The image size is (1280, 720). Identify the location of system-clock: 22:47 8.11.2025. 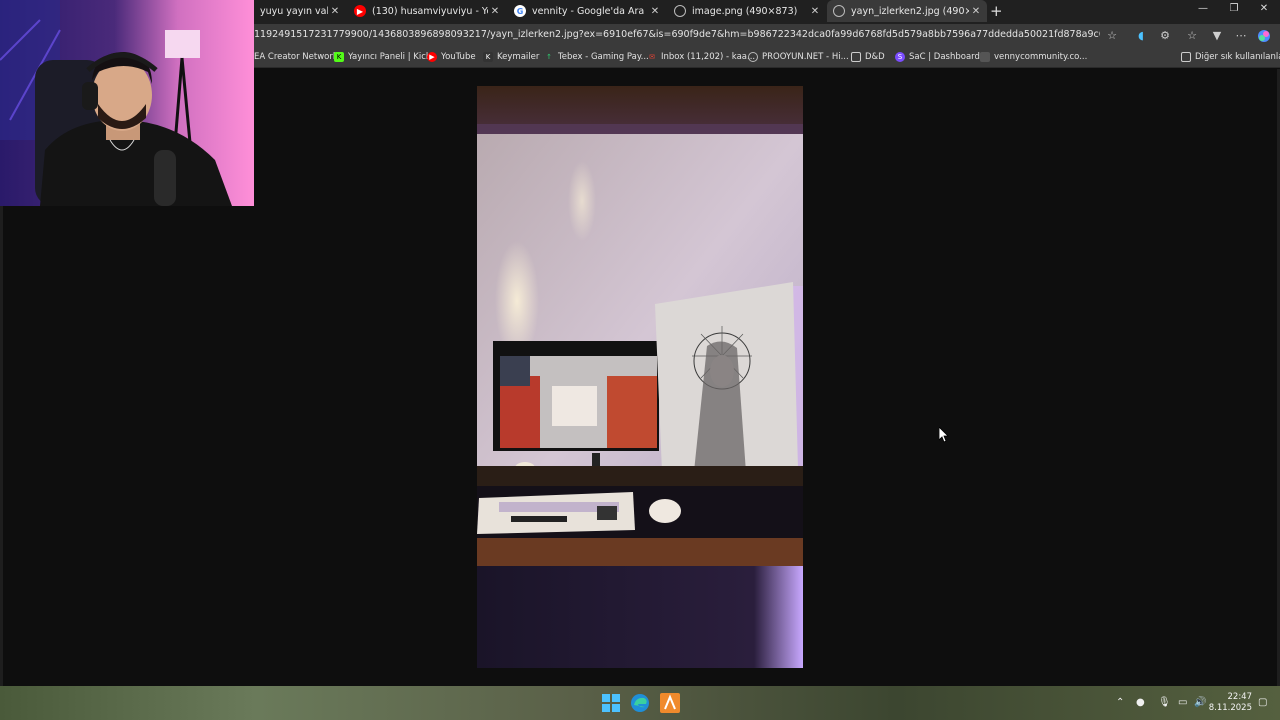
(1229, 703).